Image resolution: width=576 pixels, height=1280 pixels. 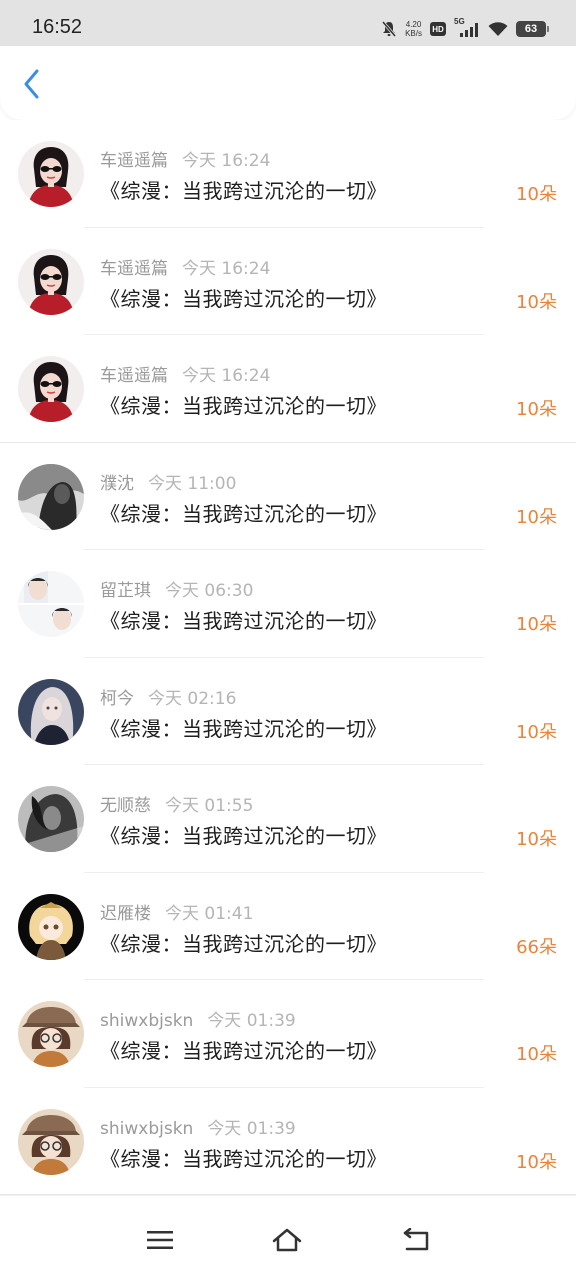 I want to click on list-item: 迟雁楼 今天 01:41 《综漫：当我跨过沉沦的一切》 66朵, so click(x=288, y=926).